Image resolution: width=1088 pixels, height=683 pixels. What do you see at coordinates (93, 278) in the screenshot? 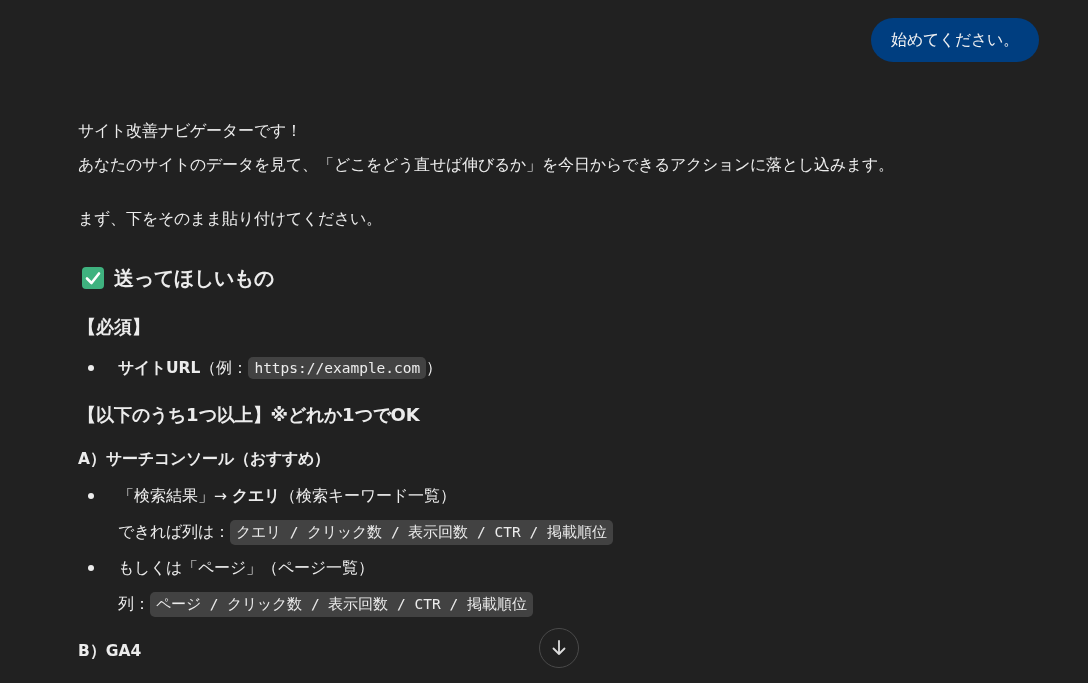
I see `check-box-icon` at bounding box center [93, 278].